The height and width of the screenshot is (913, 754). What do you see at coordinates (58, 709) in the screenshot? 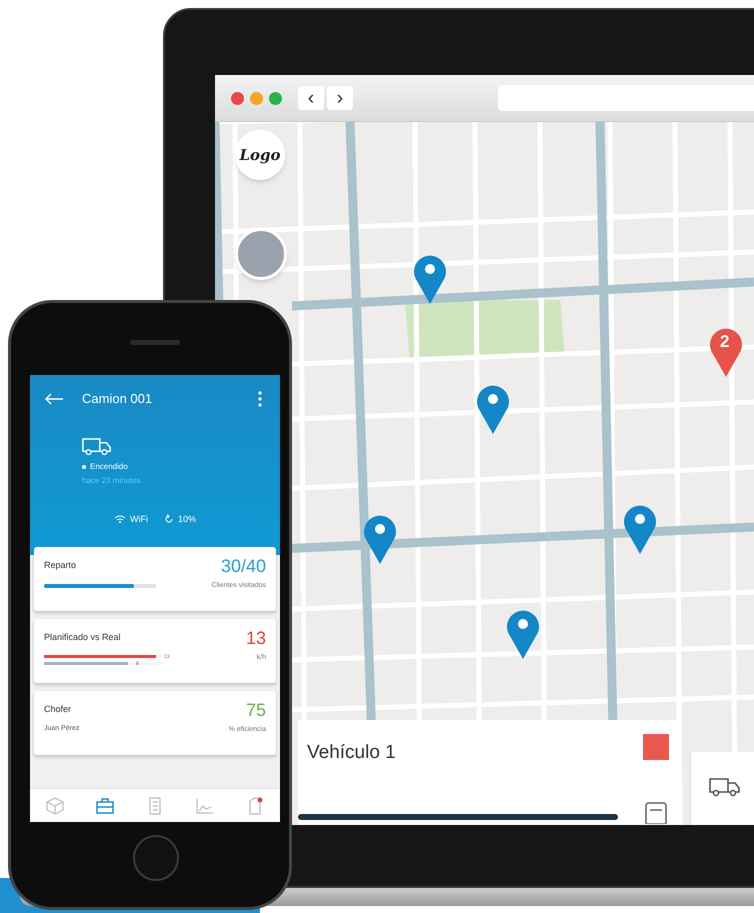
I see `card-title: Chofer` at bounding box center [58, 709].